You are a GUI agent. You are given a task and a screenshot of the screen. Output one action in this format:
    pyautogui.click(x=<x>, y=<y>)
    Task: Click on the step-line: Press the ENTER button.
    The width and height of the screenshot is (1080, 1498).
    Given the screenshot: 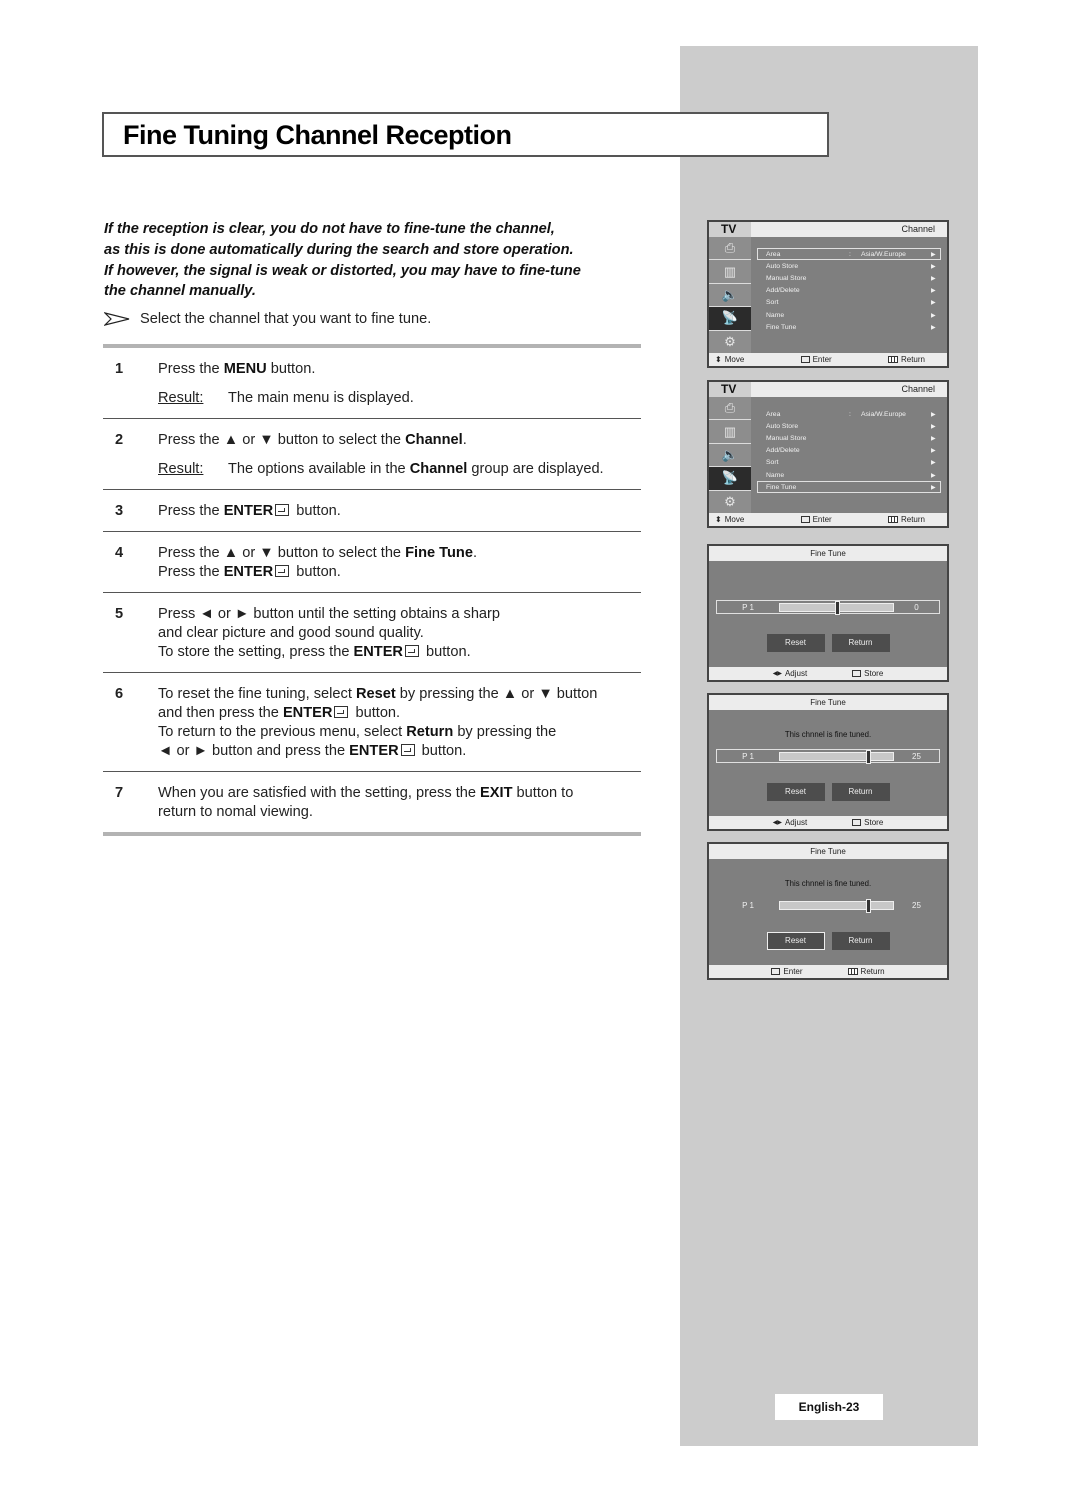 What is the action you would take?
    pyautogui.click(x=249, y=572)
    